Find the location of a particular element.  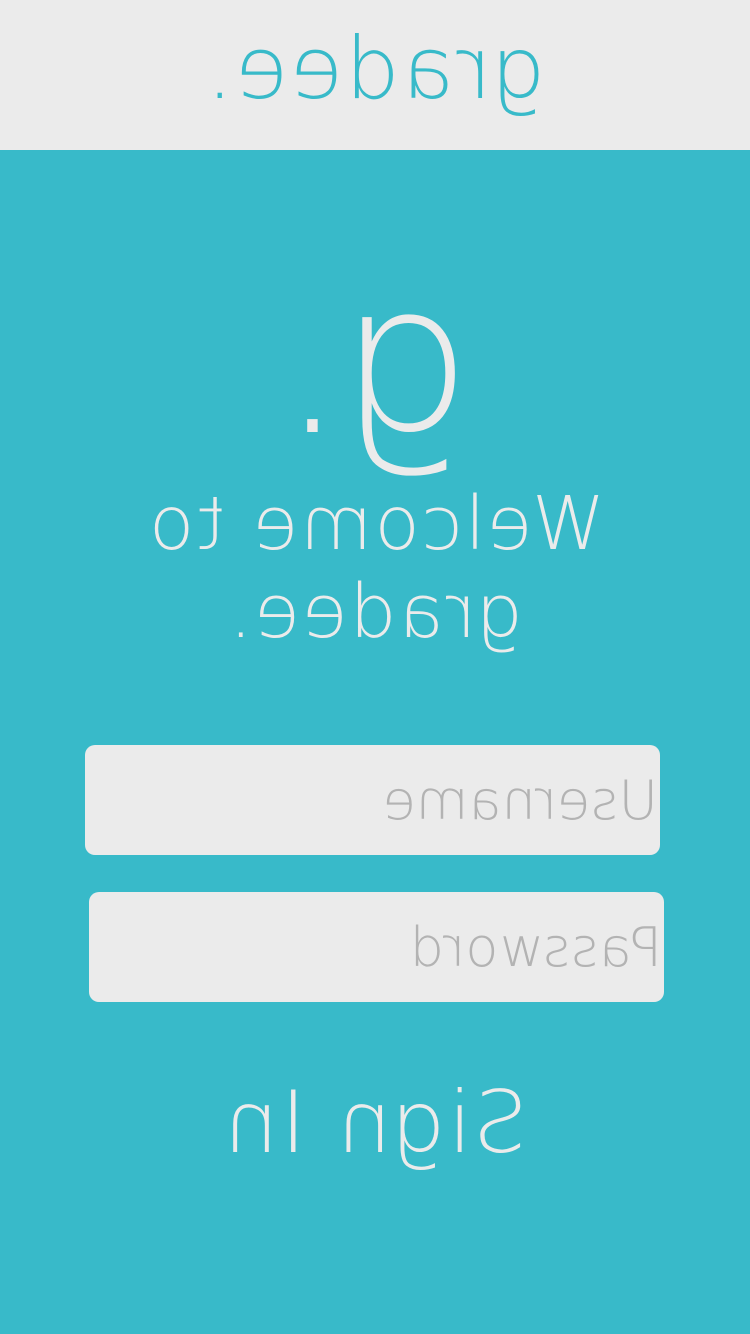

header-bar: gradee. is located at coordinates (375, 75).